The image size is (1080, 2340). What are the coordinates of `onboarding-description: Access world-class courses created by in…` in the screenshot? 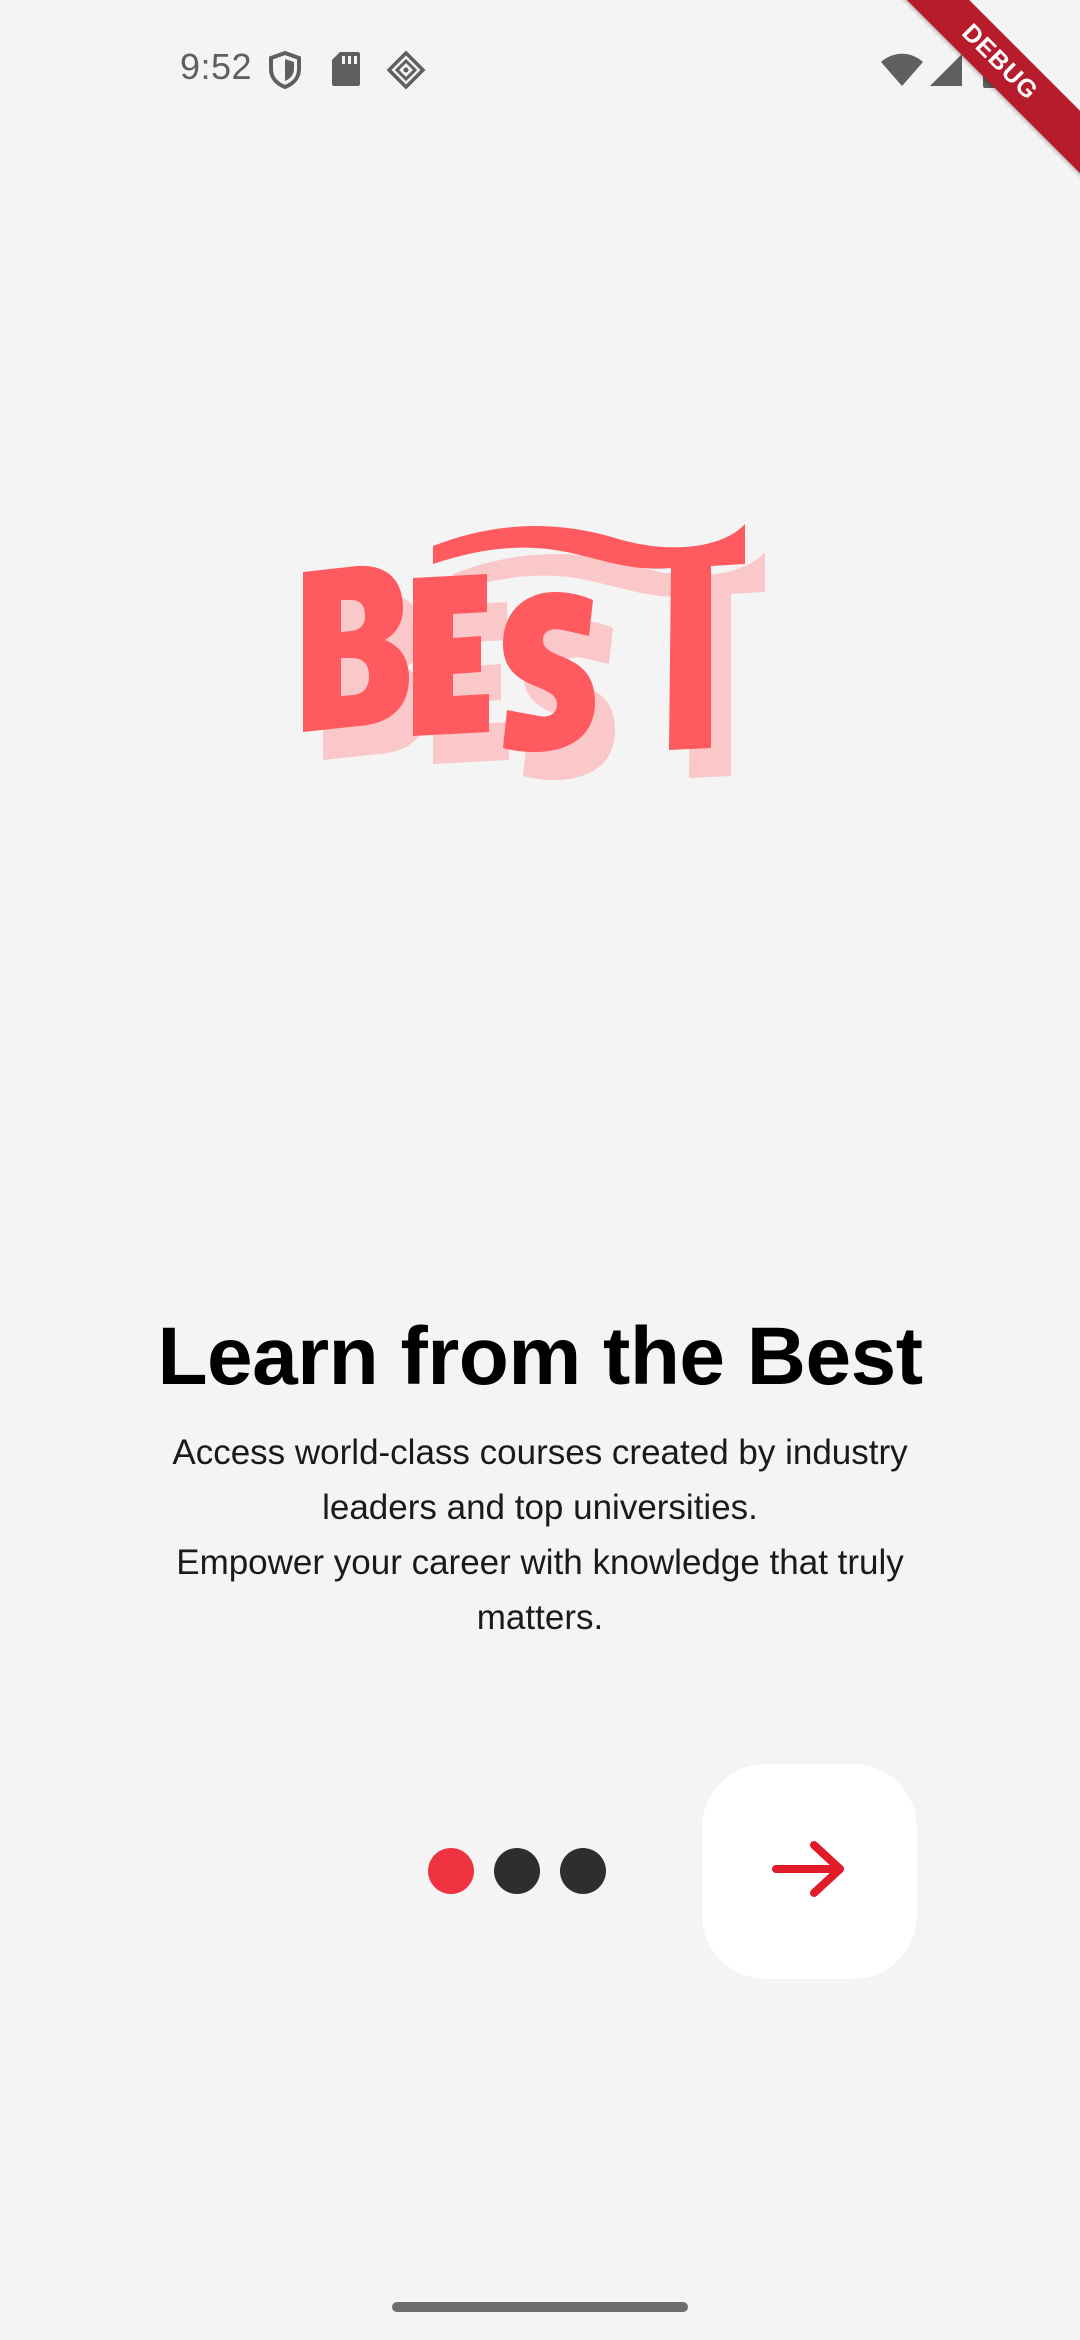 It's located at (540, 1535).